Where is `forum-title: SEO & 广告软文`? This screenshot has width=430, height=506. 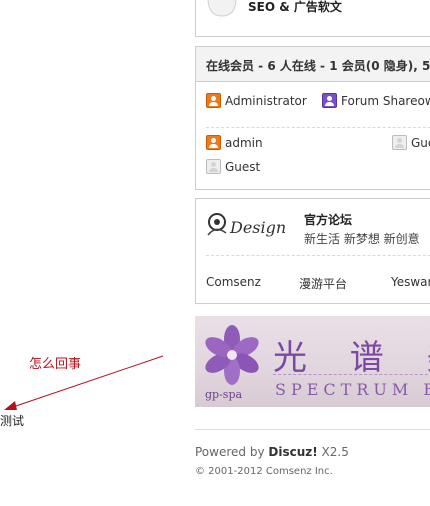 forum-title: SEO & 广告软文 is located at coordinates (295, 7).